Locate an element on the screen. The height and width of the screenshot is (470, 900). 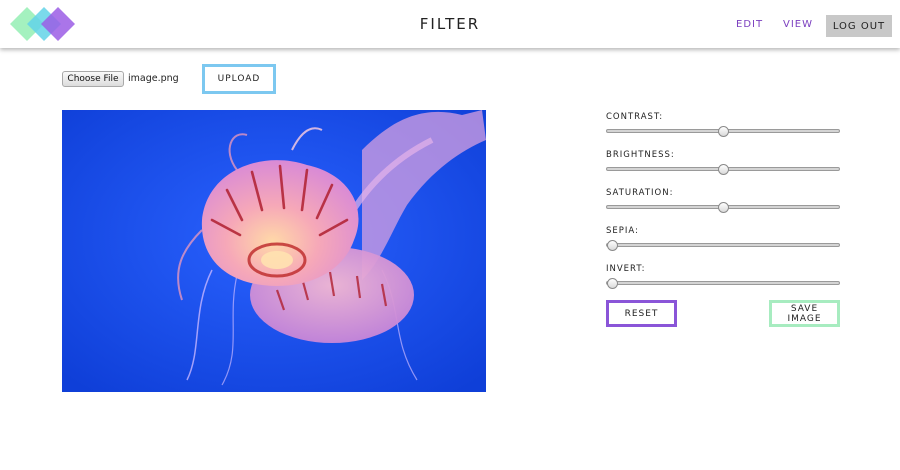
sepia-control: SEPIA: is located at coordinates (723, 243).